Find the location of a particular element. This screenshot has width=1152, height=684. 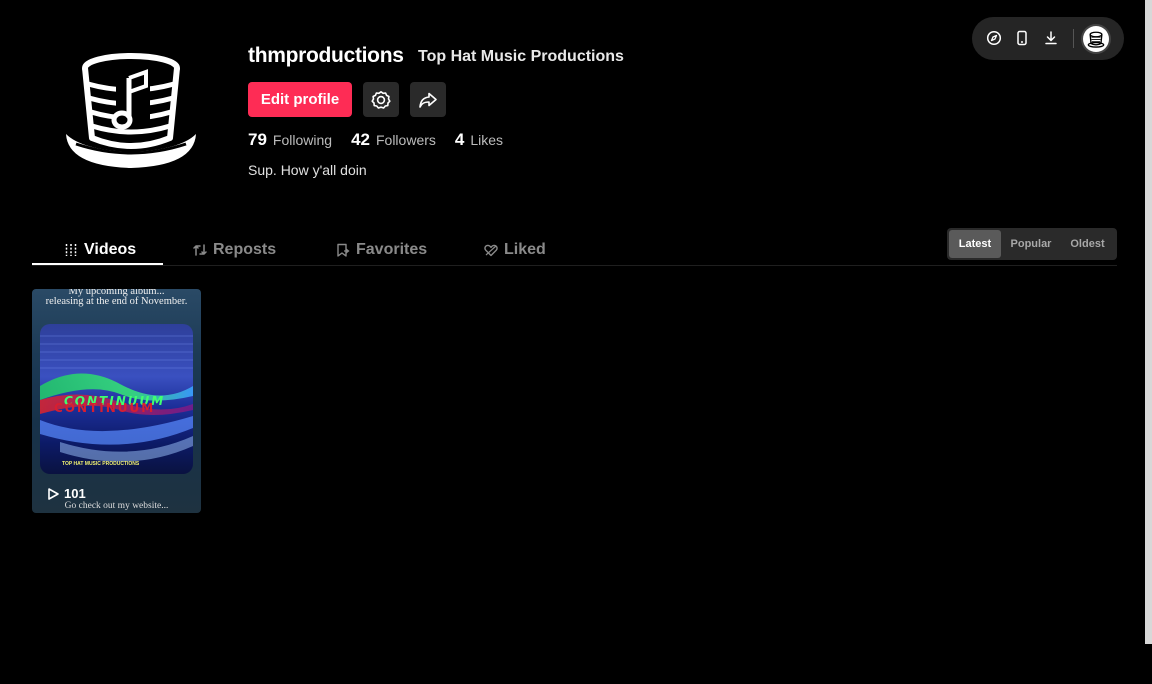

tab-favorites: Favorites is located at coordinates (381, 250).